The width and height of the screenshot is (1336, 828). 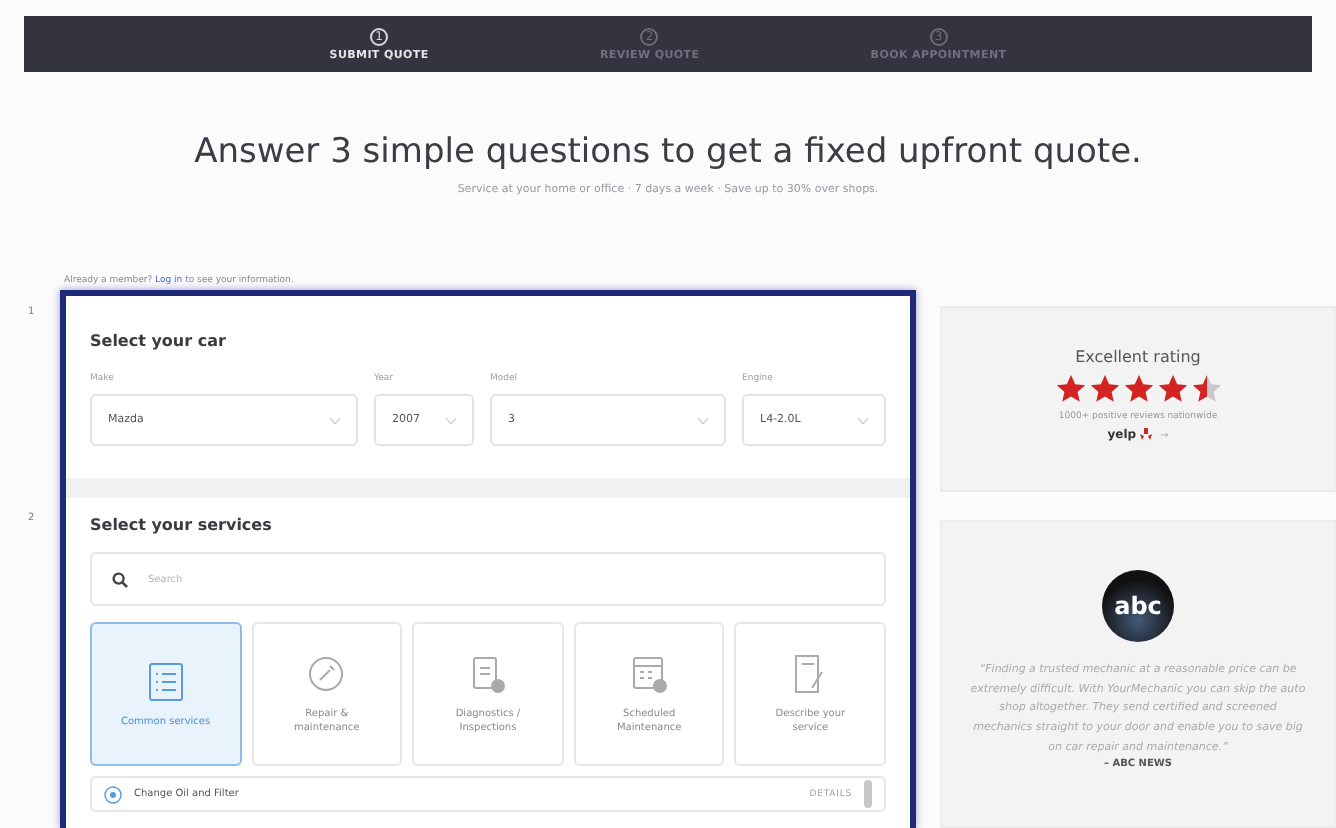 What do you see at coordinates (487, 674) in the screenshot?
I see `clipboard-icon` at bounding box center [487, 674].